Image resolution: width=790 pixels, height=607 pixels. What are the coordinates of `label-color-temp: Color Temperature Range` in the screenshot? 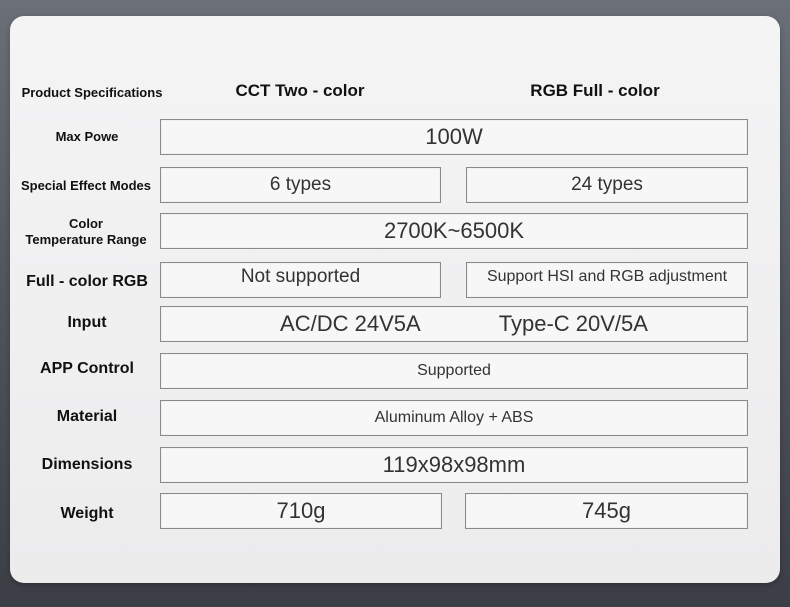 It's located at (86, 232).